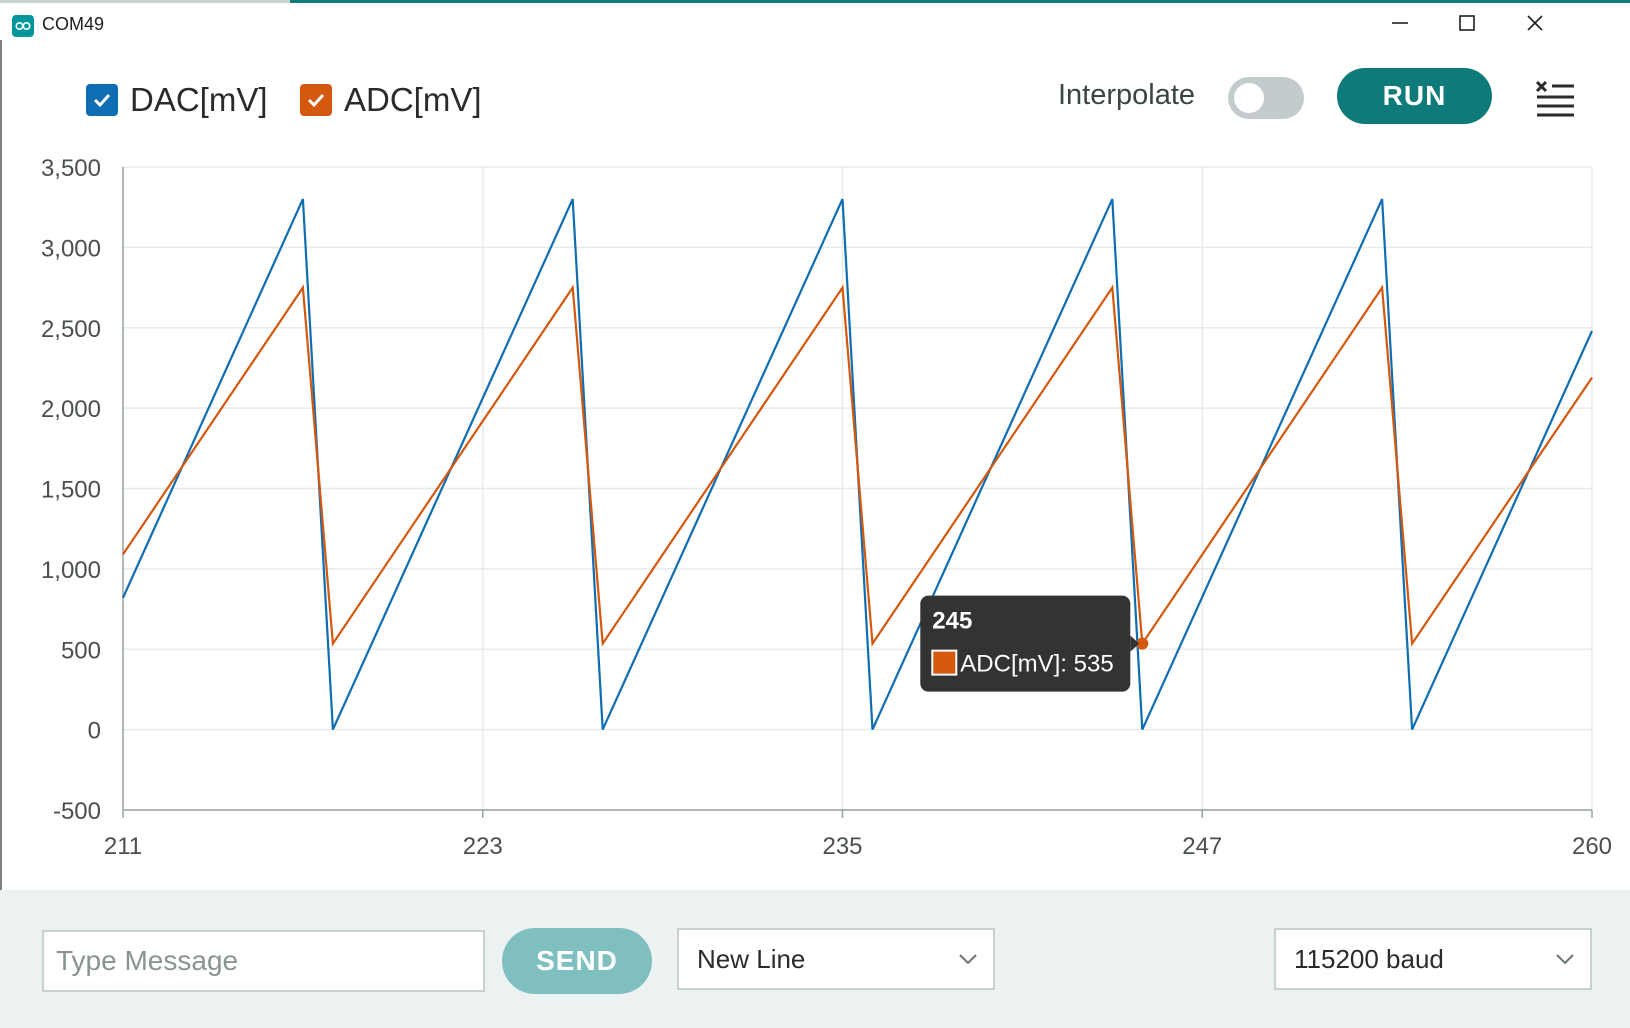 This screenshot has height=1028, width=1630. What do you see at coordinates (815, 23) in the screenshot?
I see `title-bar: COM49` at bounding box center [815, 23].